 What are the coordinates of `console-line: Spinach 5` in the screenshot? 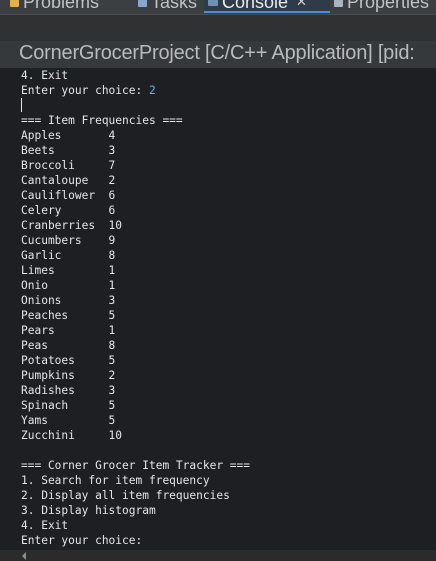 It's located at (135, 405).